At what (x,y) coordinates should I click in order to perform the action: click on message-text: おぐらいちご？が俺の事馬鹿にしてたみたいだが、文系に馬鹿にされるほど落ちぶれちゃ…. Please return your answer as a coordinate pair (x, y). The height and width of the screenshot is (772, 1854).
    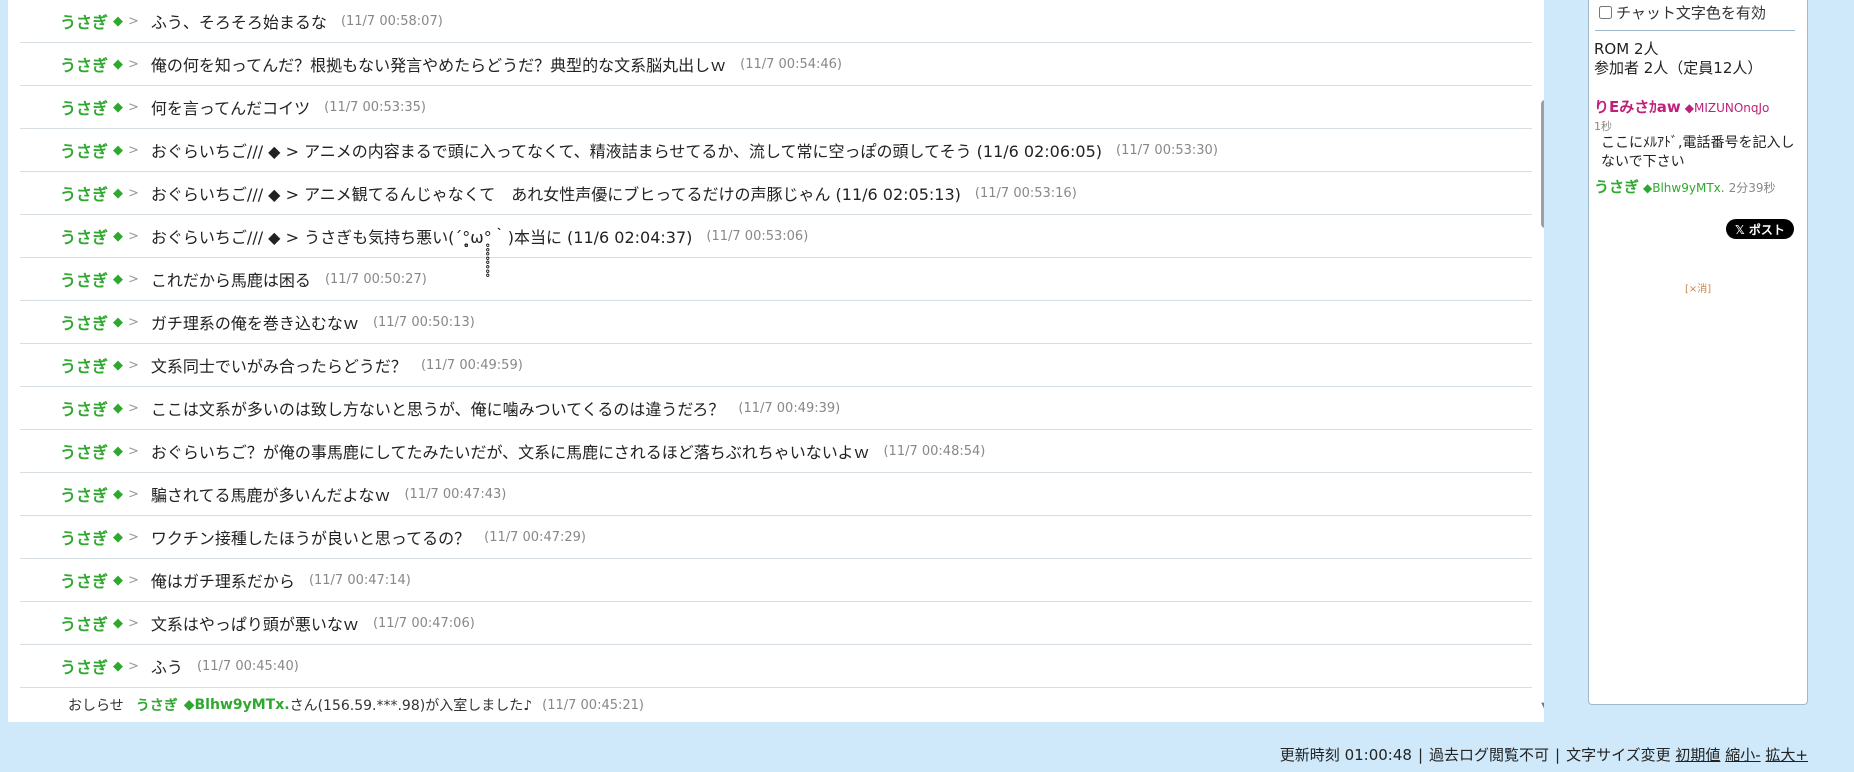
    Looking at the image, I should click on (510, 452).